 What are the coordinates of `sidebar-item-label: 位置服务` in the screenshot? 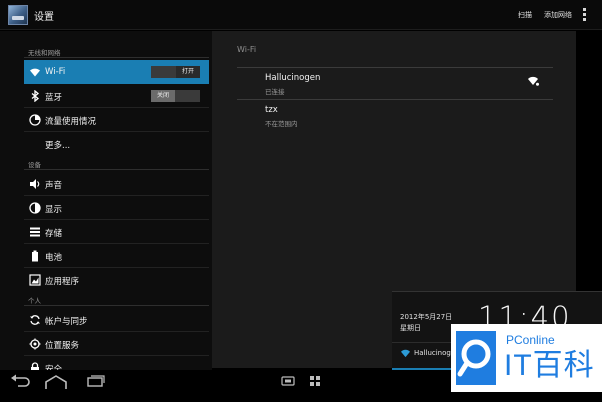 It's located at (62, 346).